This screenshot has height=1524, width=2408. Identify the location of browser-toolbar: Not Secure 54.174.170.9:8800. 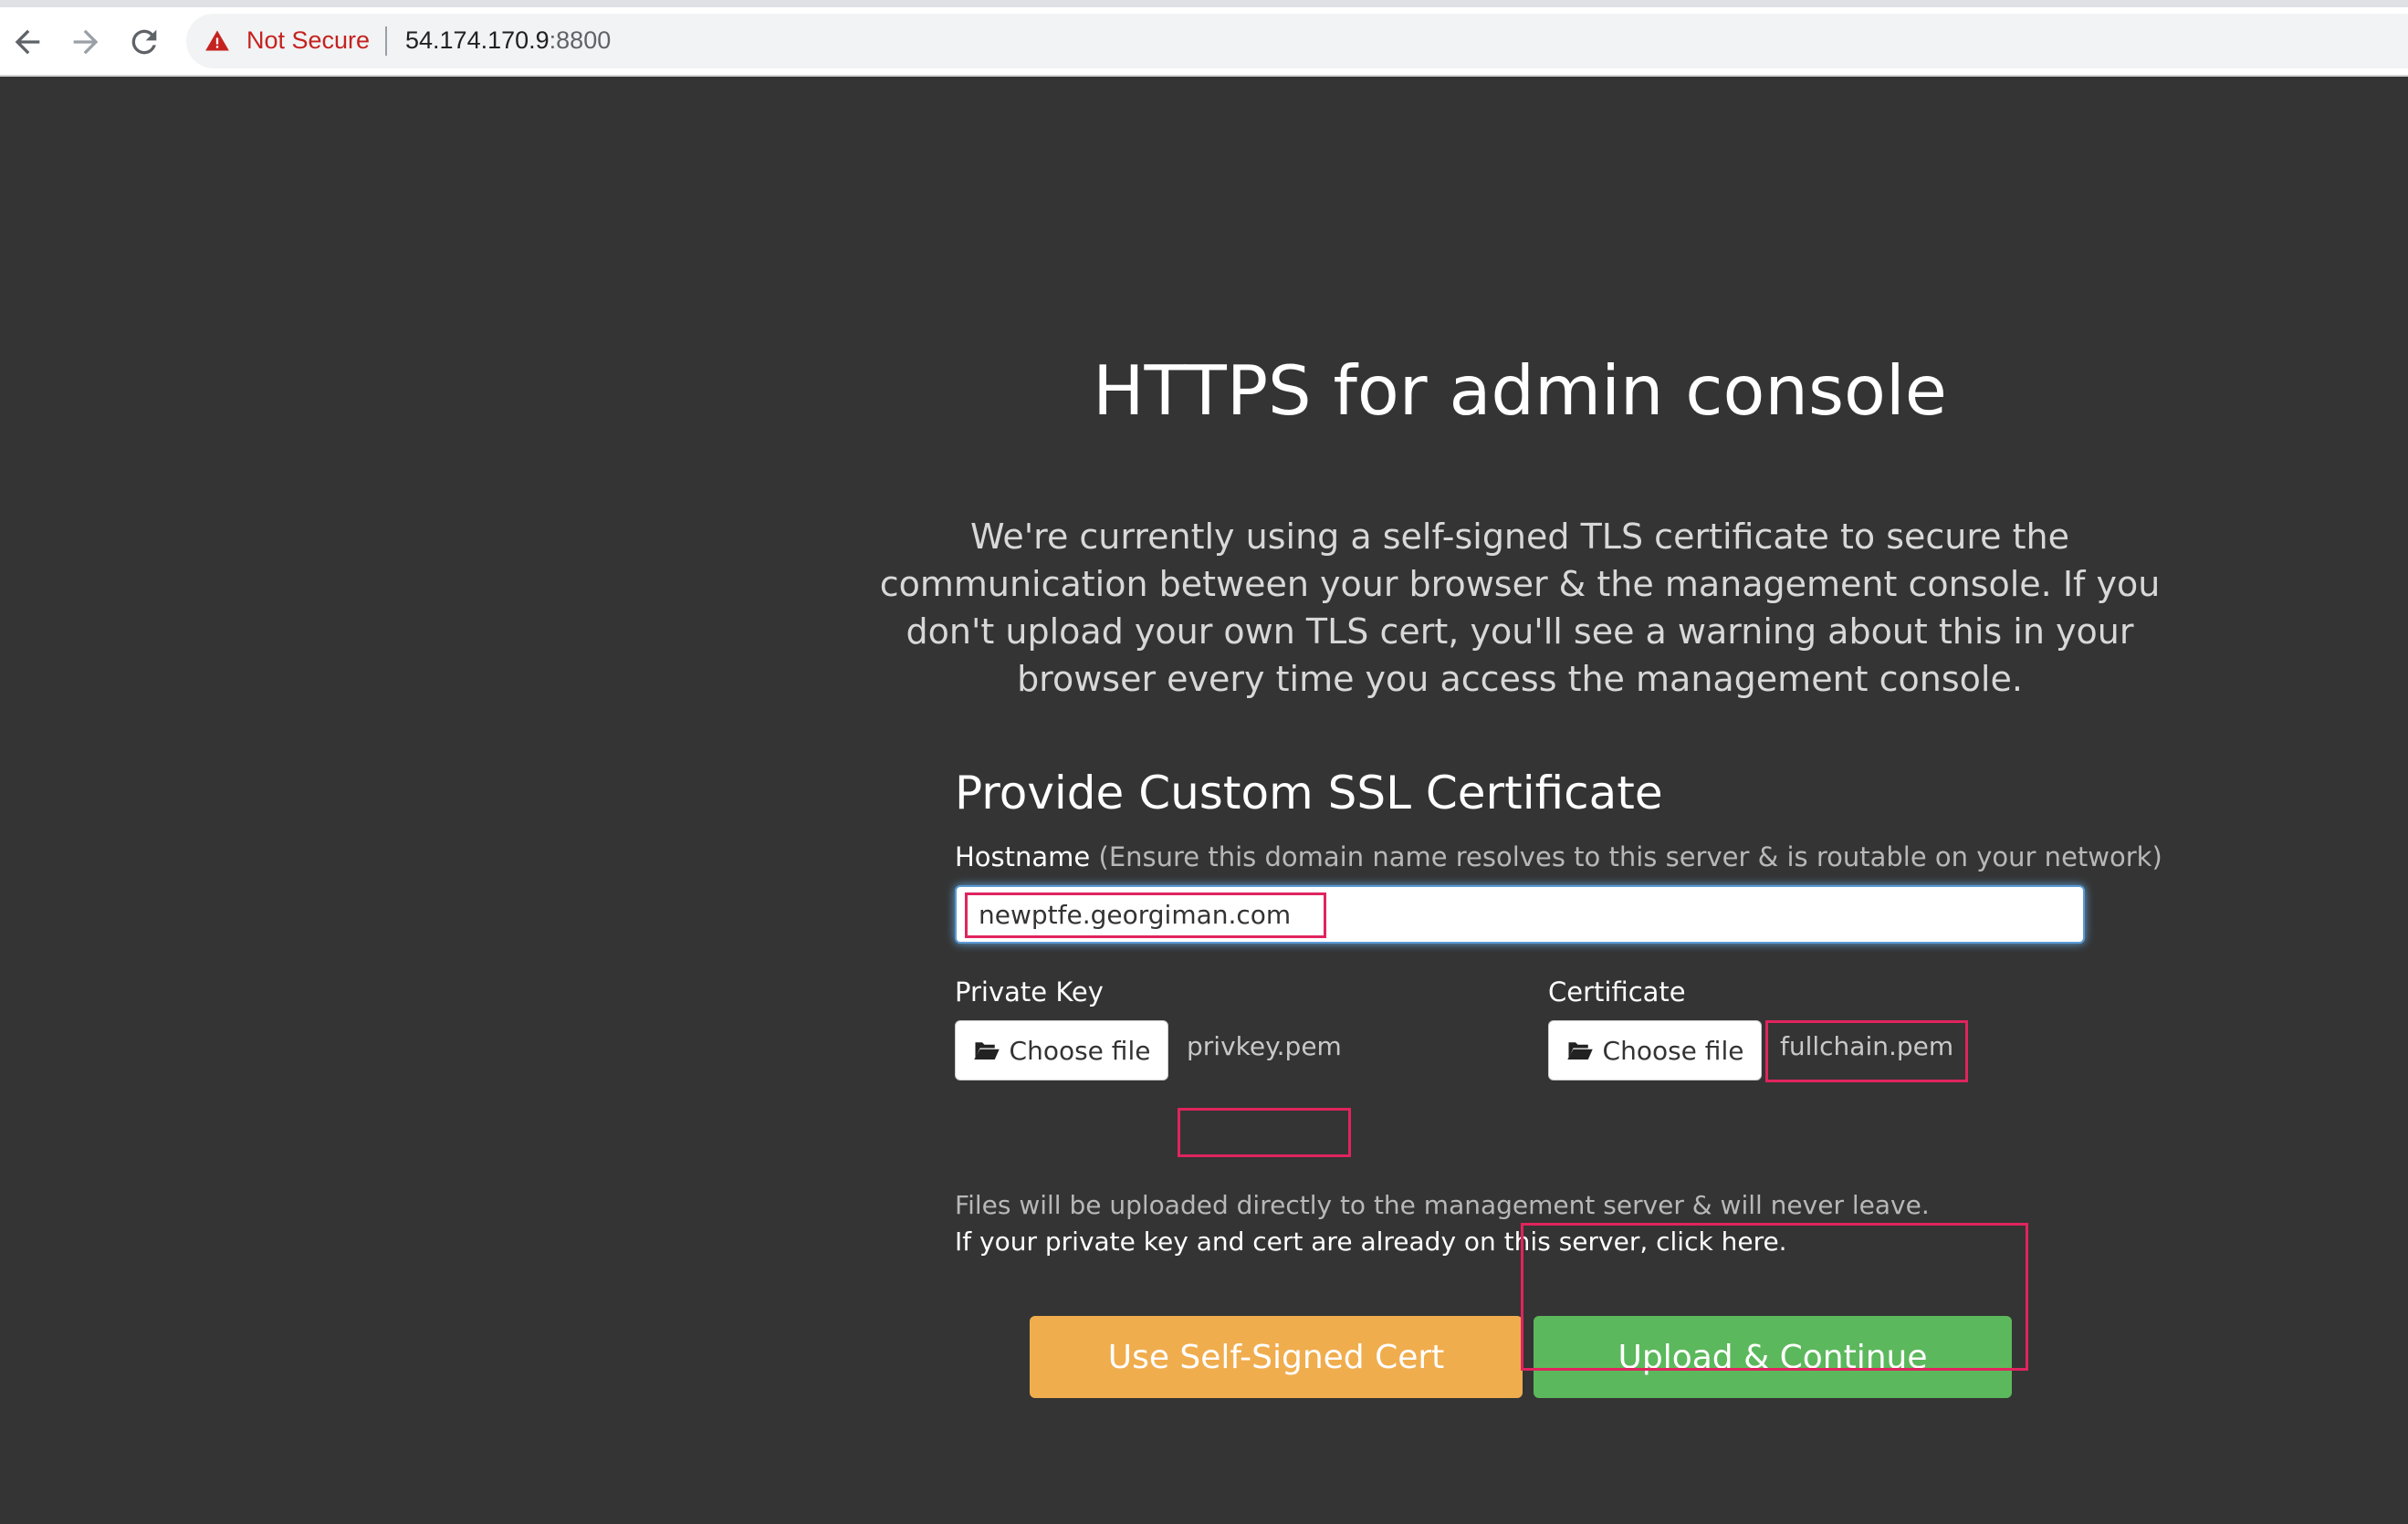
(1204, 42).